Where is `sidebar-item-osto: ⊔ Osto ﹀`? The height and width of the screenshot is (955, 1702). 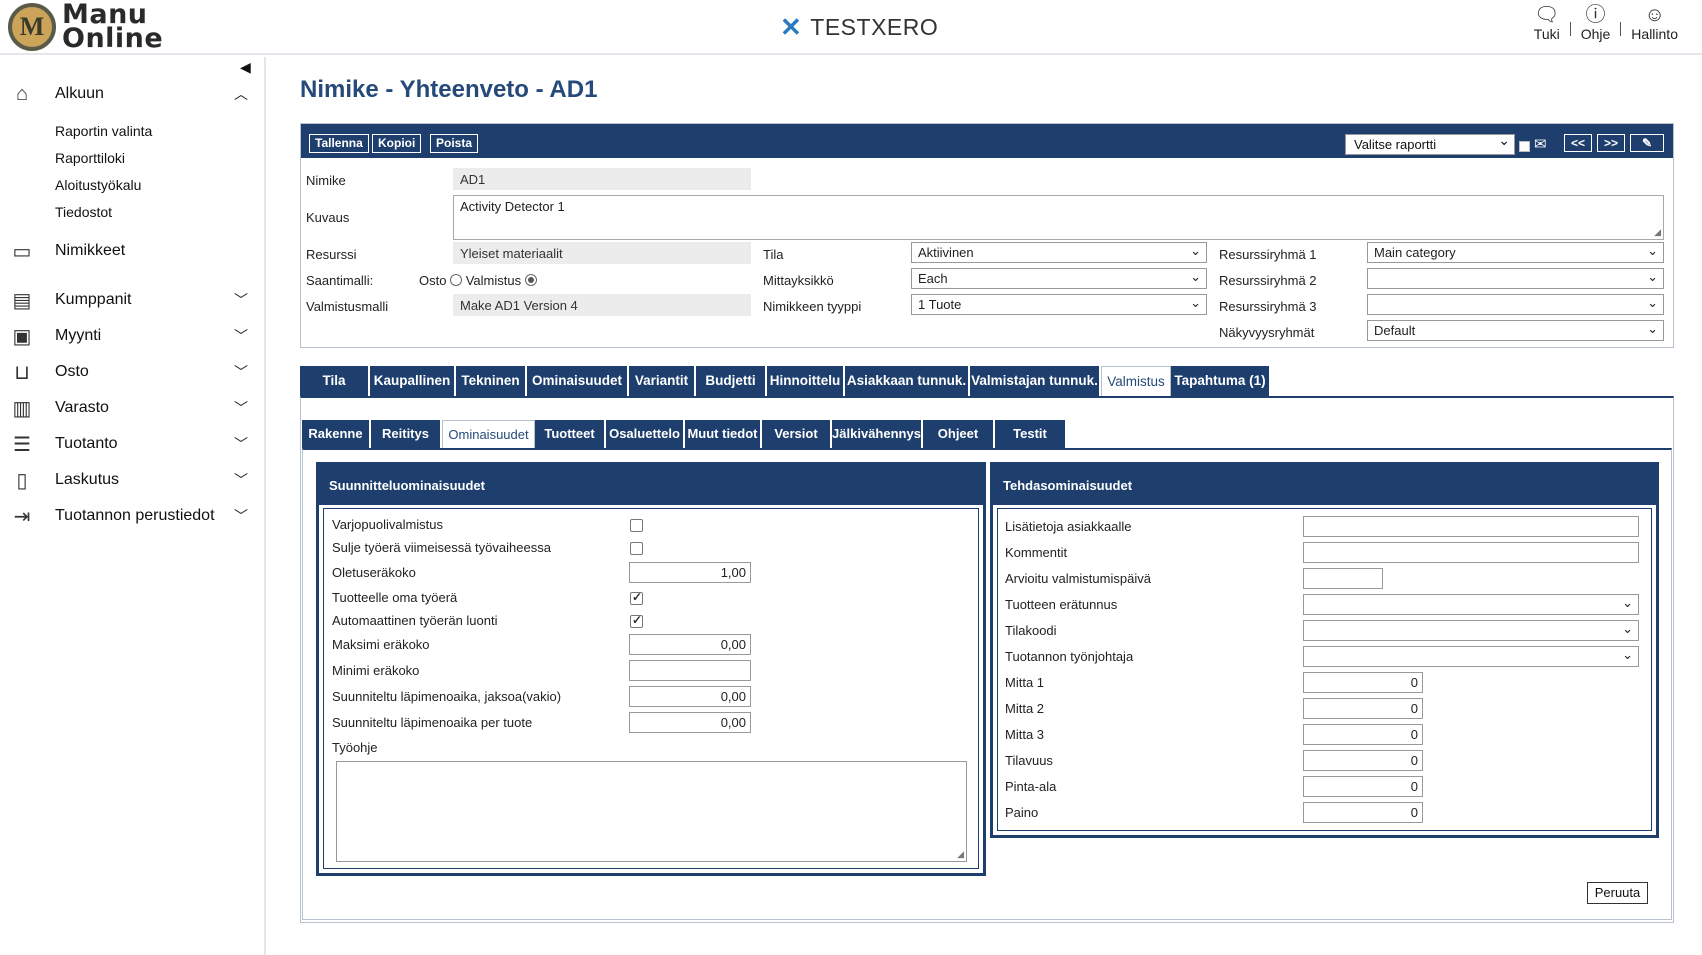 sidebar-item-osto: ⊔ Osto ﹀ is located at coordinates (133, 372).